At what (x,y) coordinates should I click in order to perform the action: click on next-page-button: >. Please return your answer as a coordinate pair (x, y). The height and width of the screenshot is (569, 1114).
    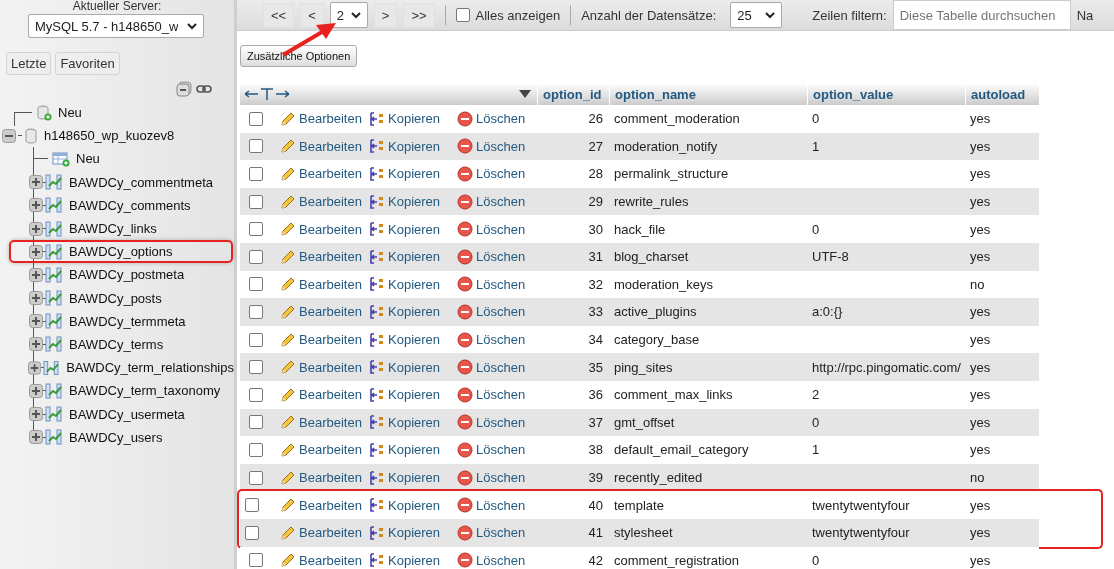
    Looking at the image, I should click on (385, 15).